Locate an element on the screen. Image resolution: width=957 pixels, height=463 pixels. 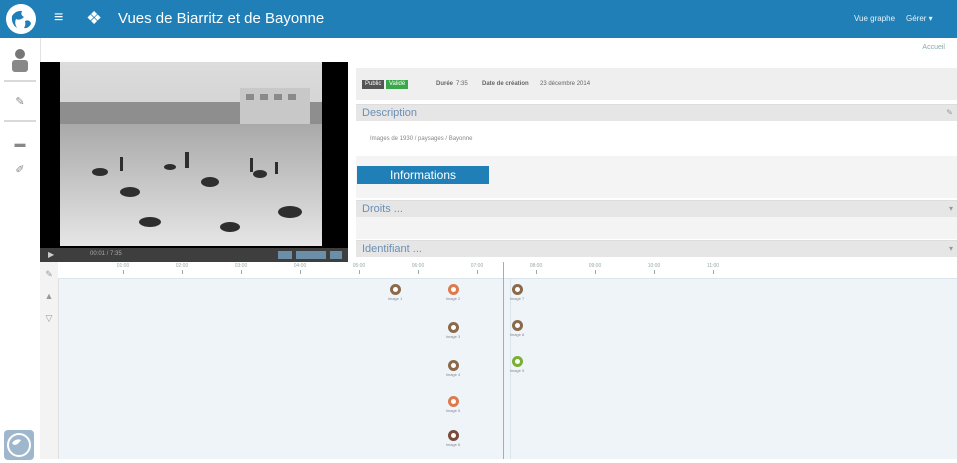
timeline-tick: 09:00 is located at coordinates (595, 268).